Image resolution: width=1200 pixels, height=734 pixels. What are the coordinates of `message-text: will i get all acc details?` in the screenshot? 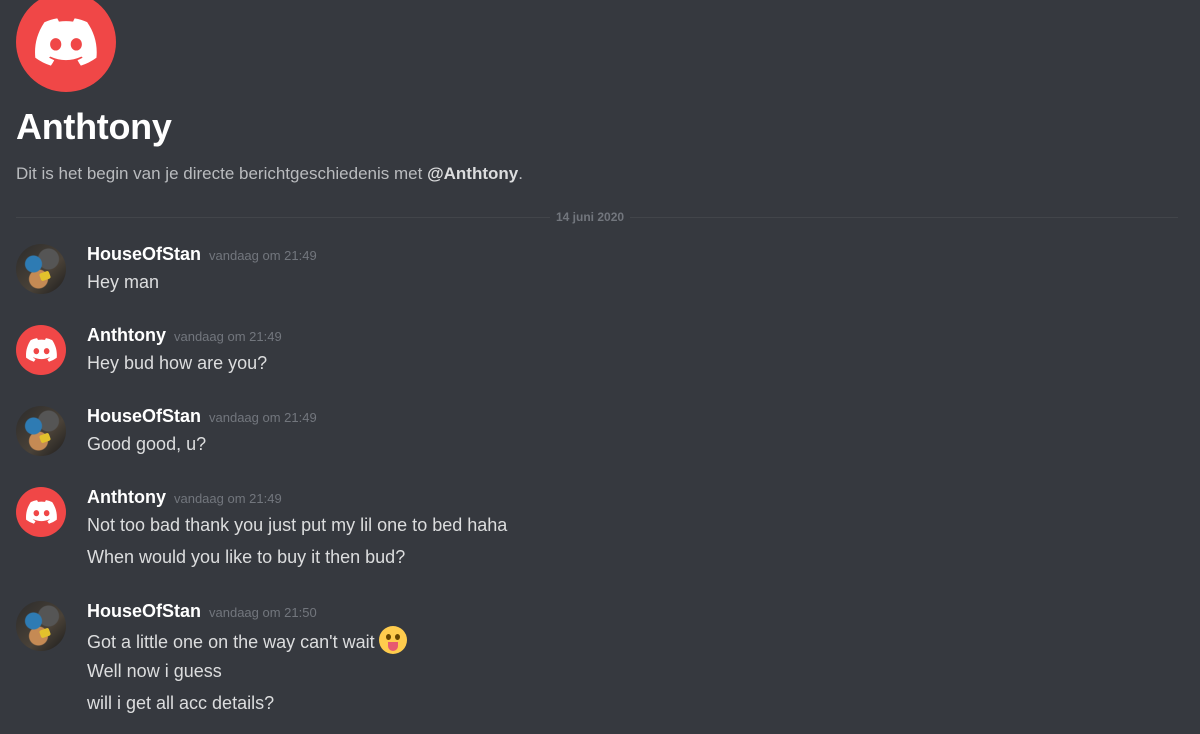 It's located at (181, 703).